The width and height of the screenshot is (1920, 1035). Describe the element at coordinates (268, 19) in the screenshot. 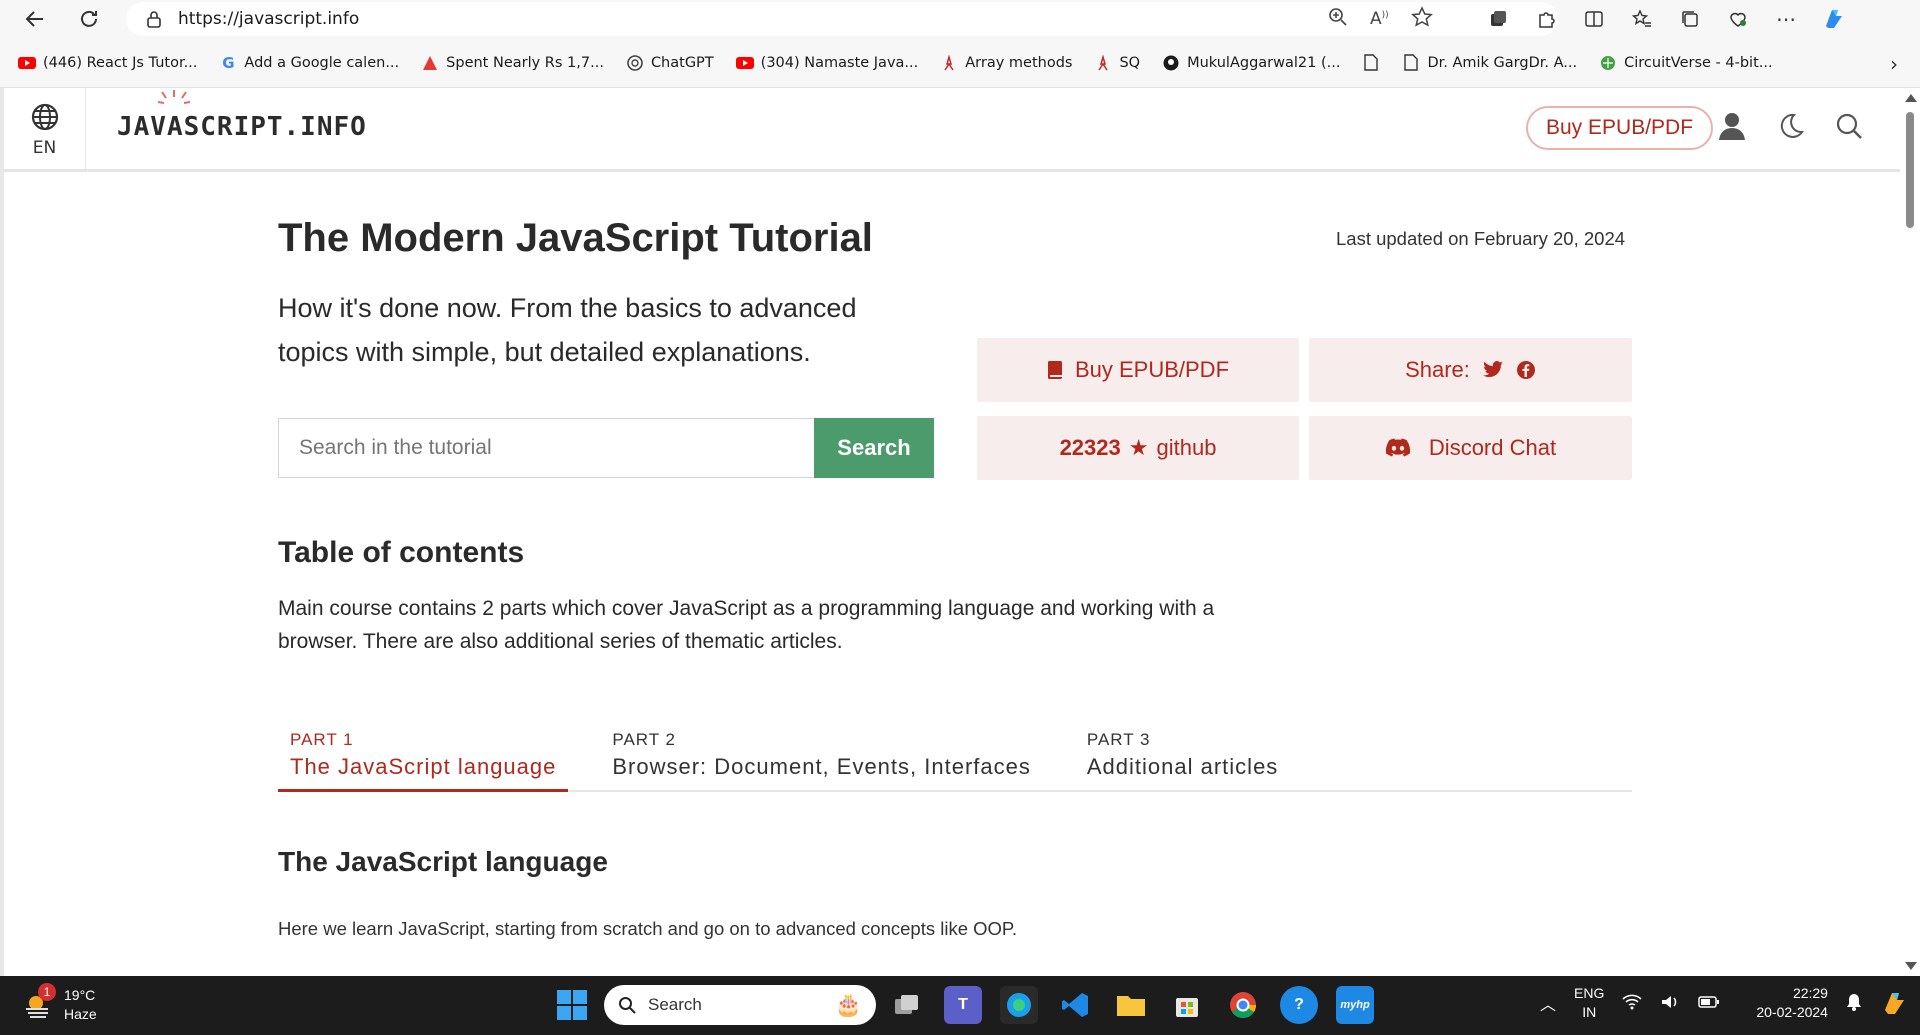

I see `url-text: https://javascript.info` at that location.